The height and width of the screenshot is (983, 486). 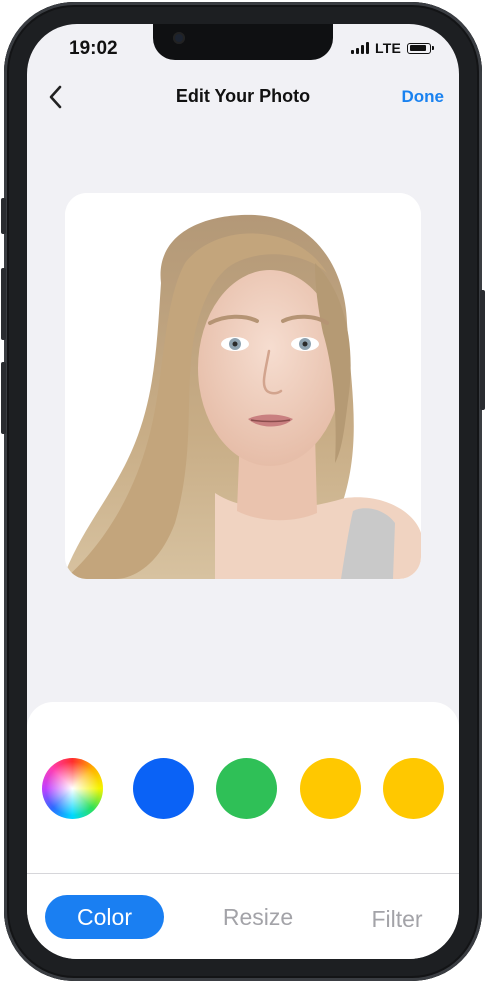 I want to click on power-button, so click(x=482, y=350).